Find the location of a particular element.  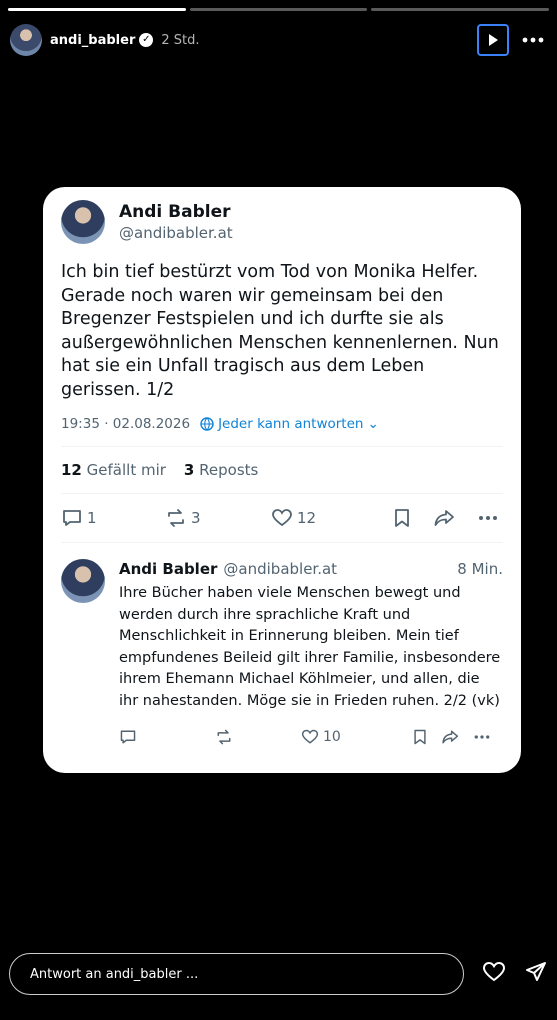

post-author-handle: @andibabler.at is located at coordinates (176, 233).